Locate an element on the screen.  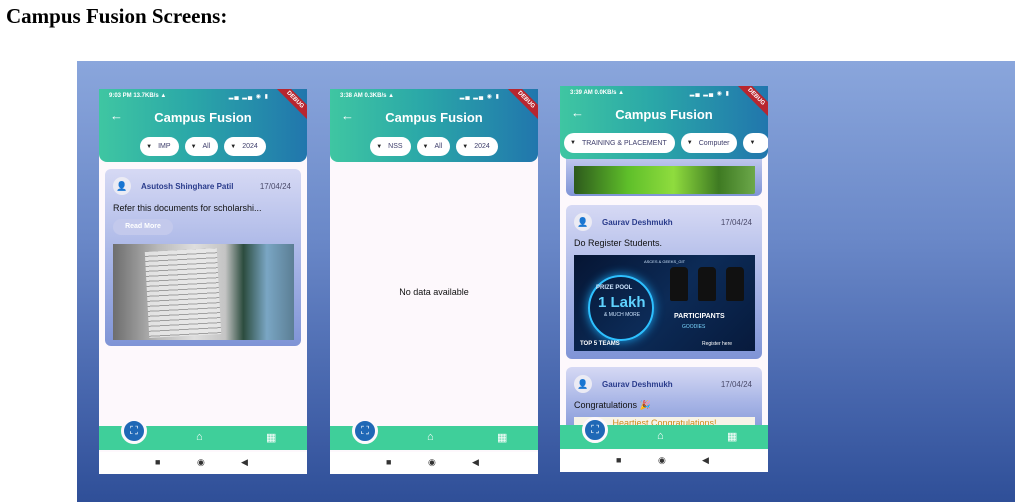
filter-chips: ▼ TRAINING & PLACEMENT ▼ Computer ▼ is located at coordinates (664, 143).